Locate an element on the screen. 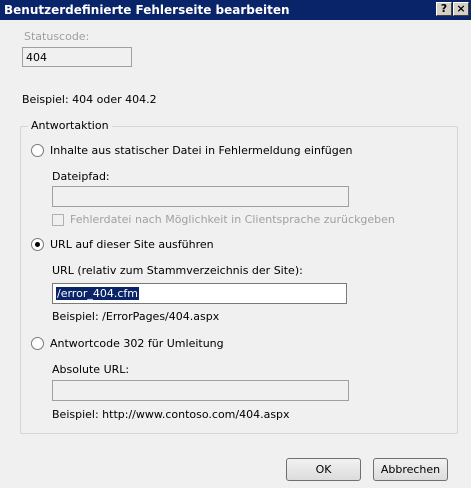 This screenshot has height=488, width=471. file-path-label: Dateipfad: is located at coordinates (81, 176).